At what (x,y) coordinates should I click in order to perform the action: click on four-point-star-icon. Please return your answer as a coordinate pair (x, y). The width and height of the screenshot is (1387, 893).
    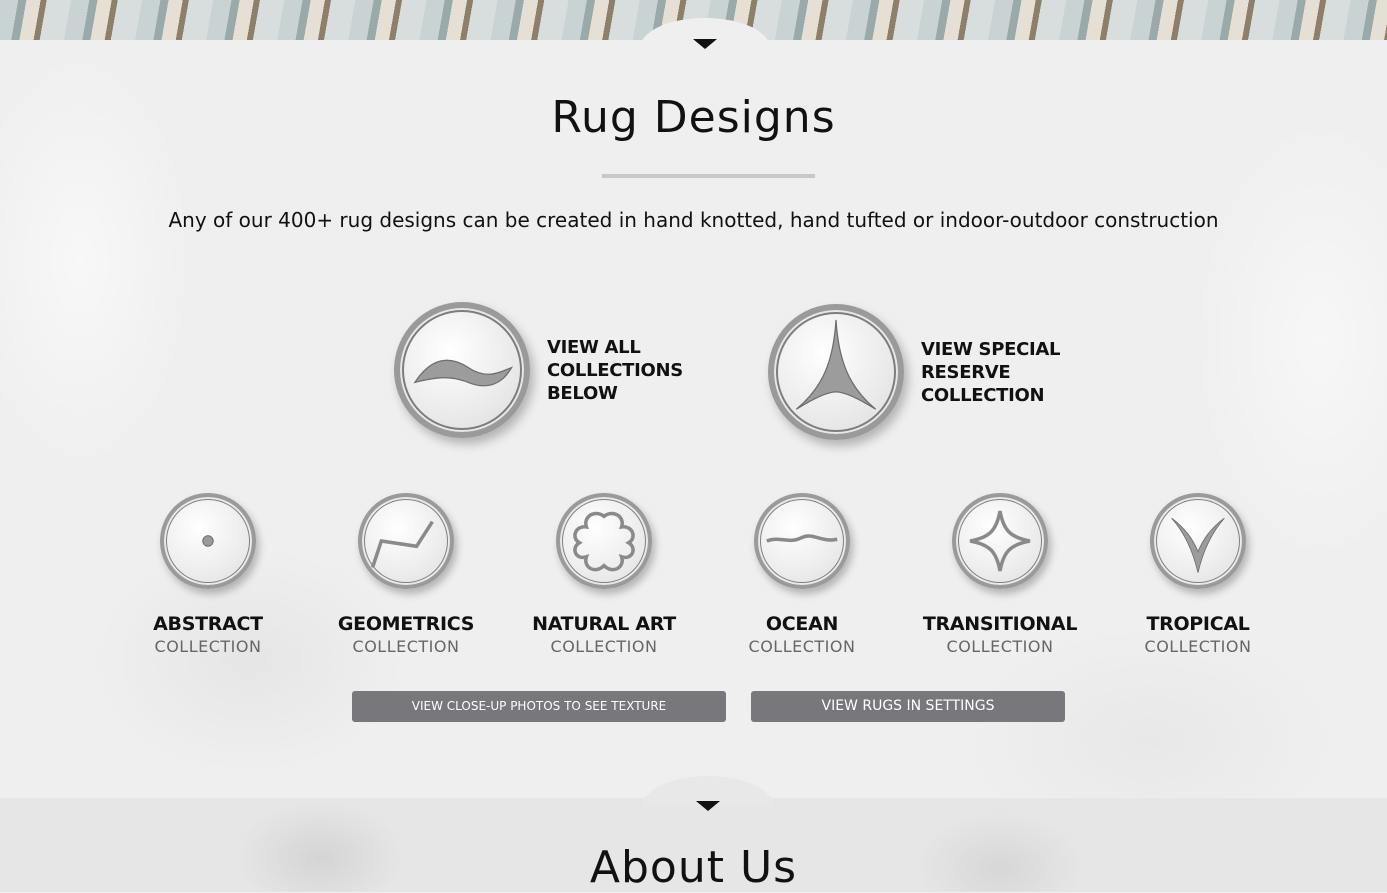
    Looking at the image, I should click on (1000, 541).